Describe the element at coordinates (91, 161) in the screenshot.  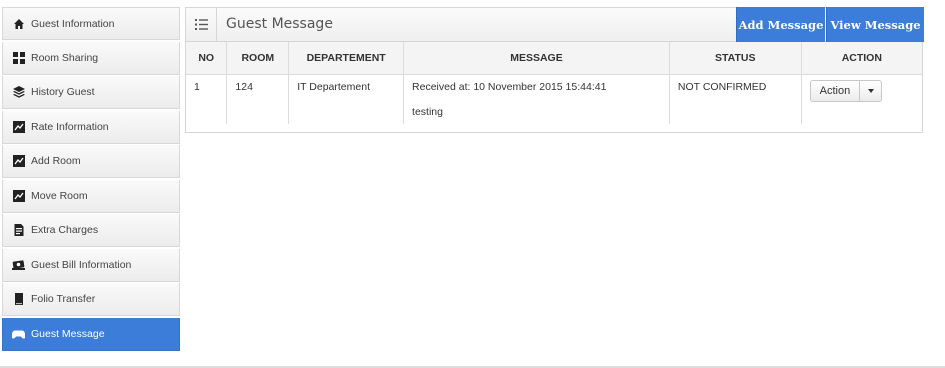
I see `sidebar-item-add-room: Add Room` at that location.